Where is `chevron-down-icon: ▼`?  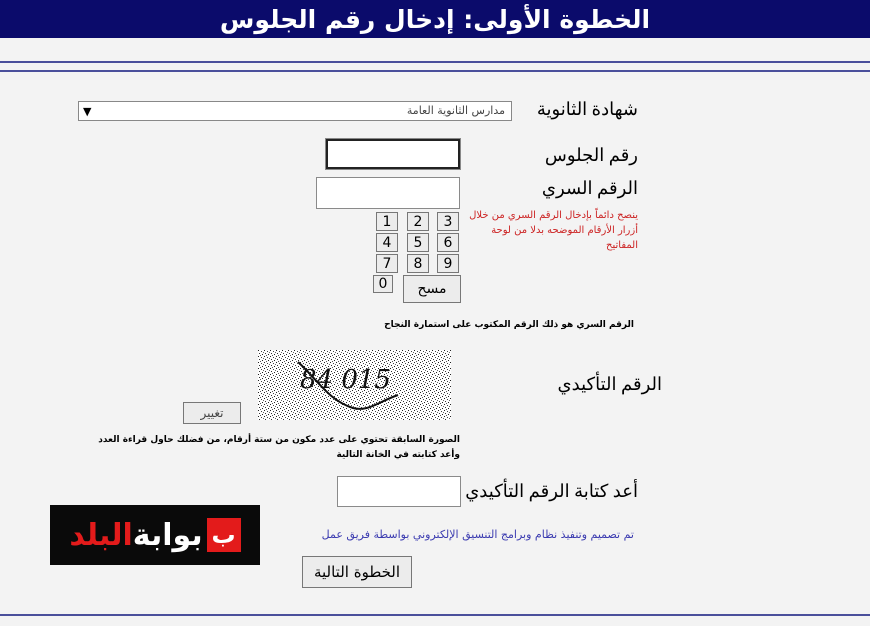 chevron-down-icon: ▼ is located at coordinates (87, 111).